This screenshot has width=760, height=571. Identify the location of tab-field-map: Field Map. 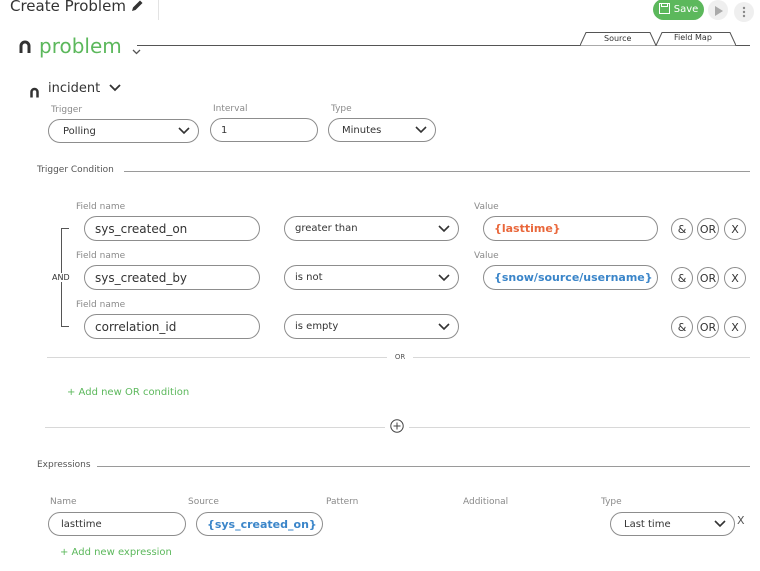
(696, 39).